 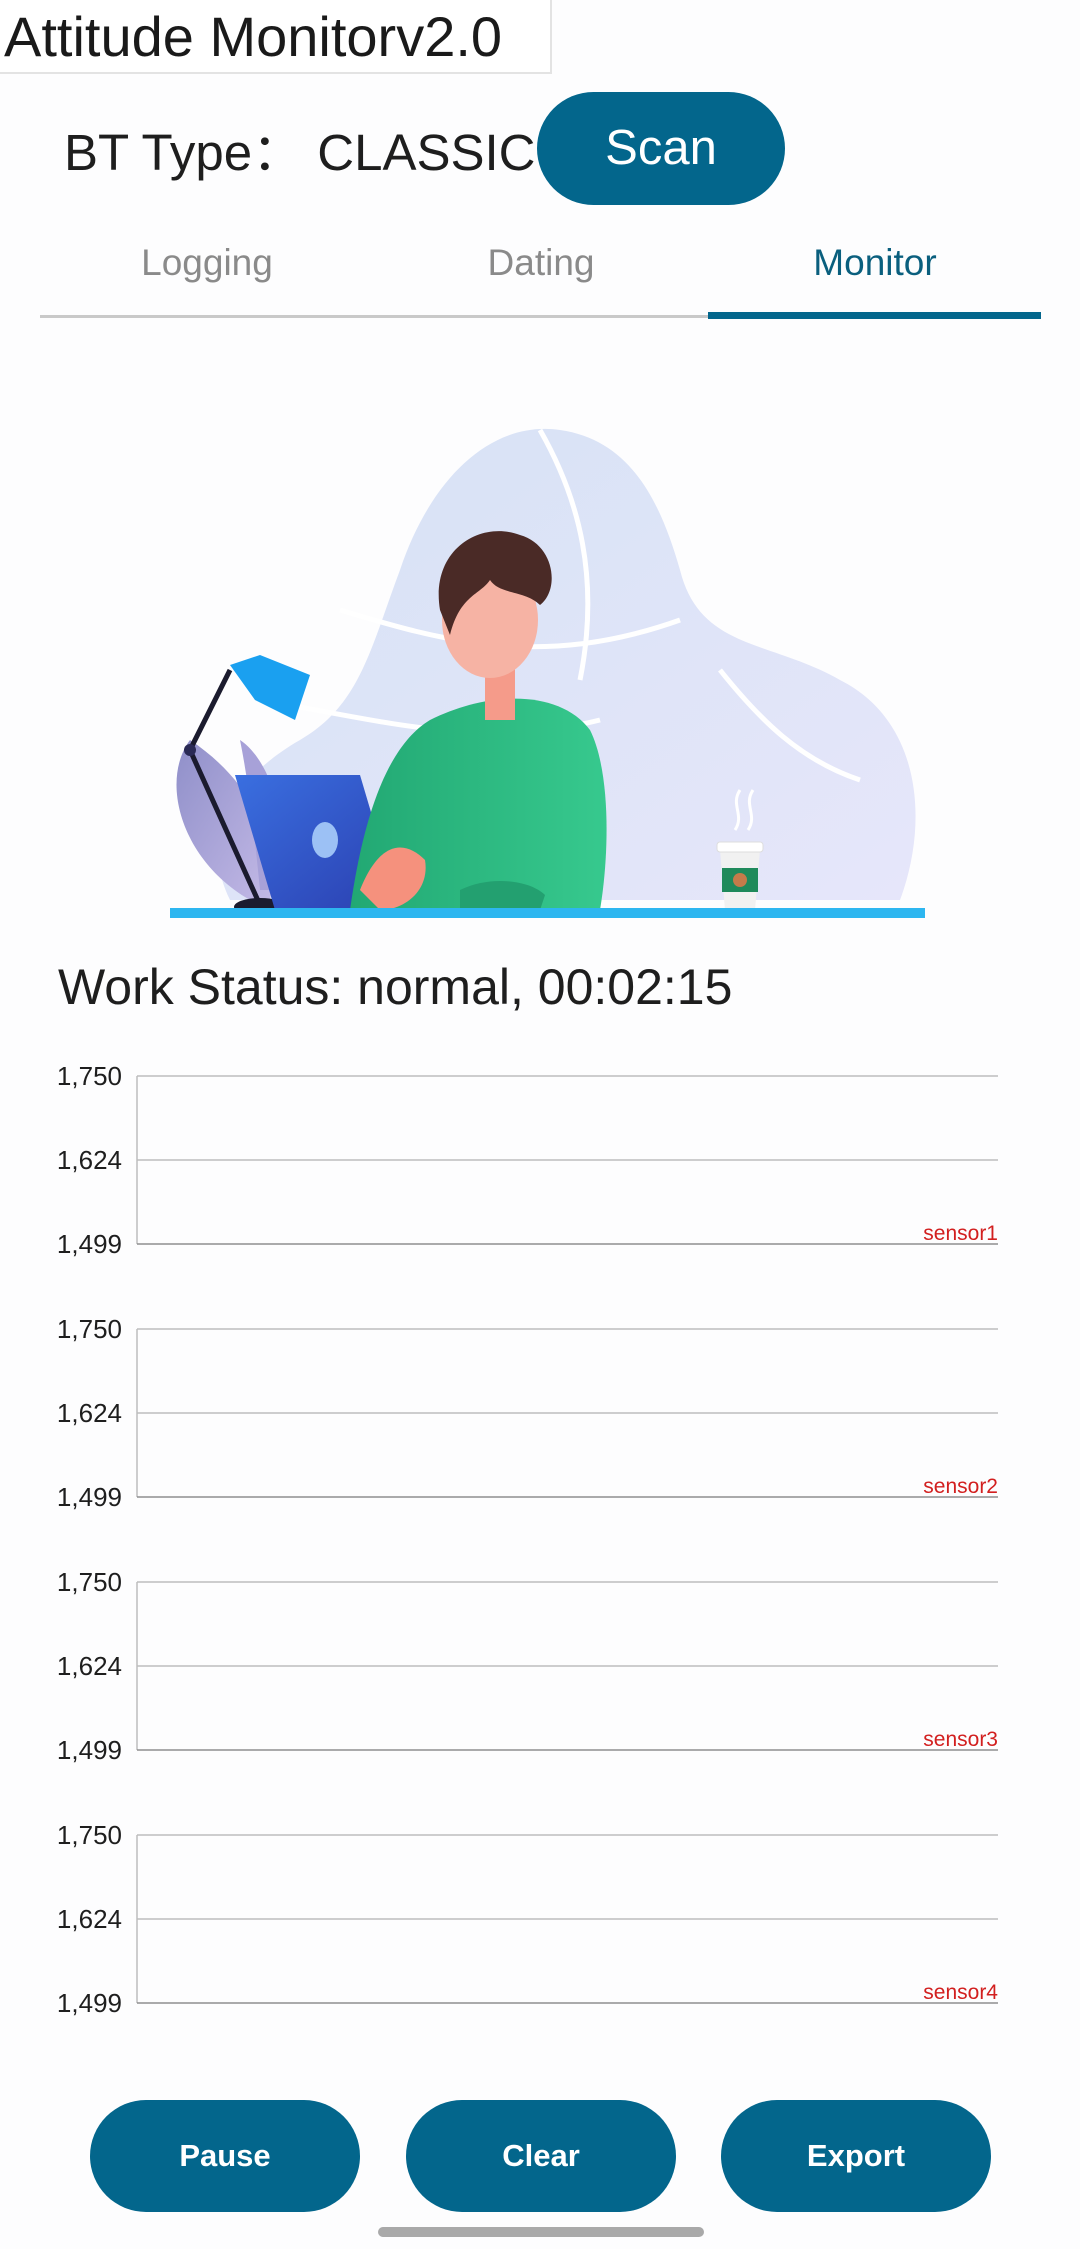 I want to click on chart-svg: 1,750 1,624 1,499 sensor4, so click(x=527, y=1919).